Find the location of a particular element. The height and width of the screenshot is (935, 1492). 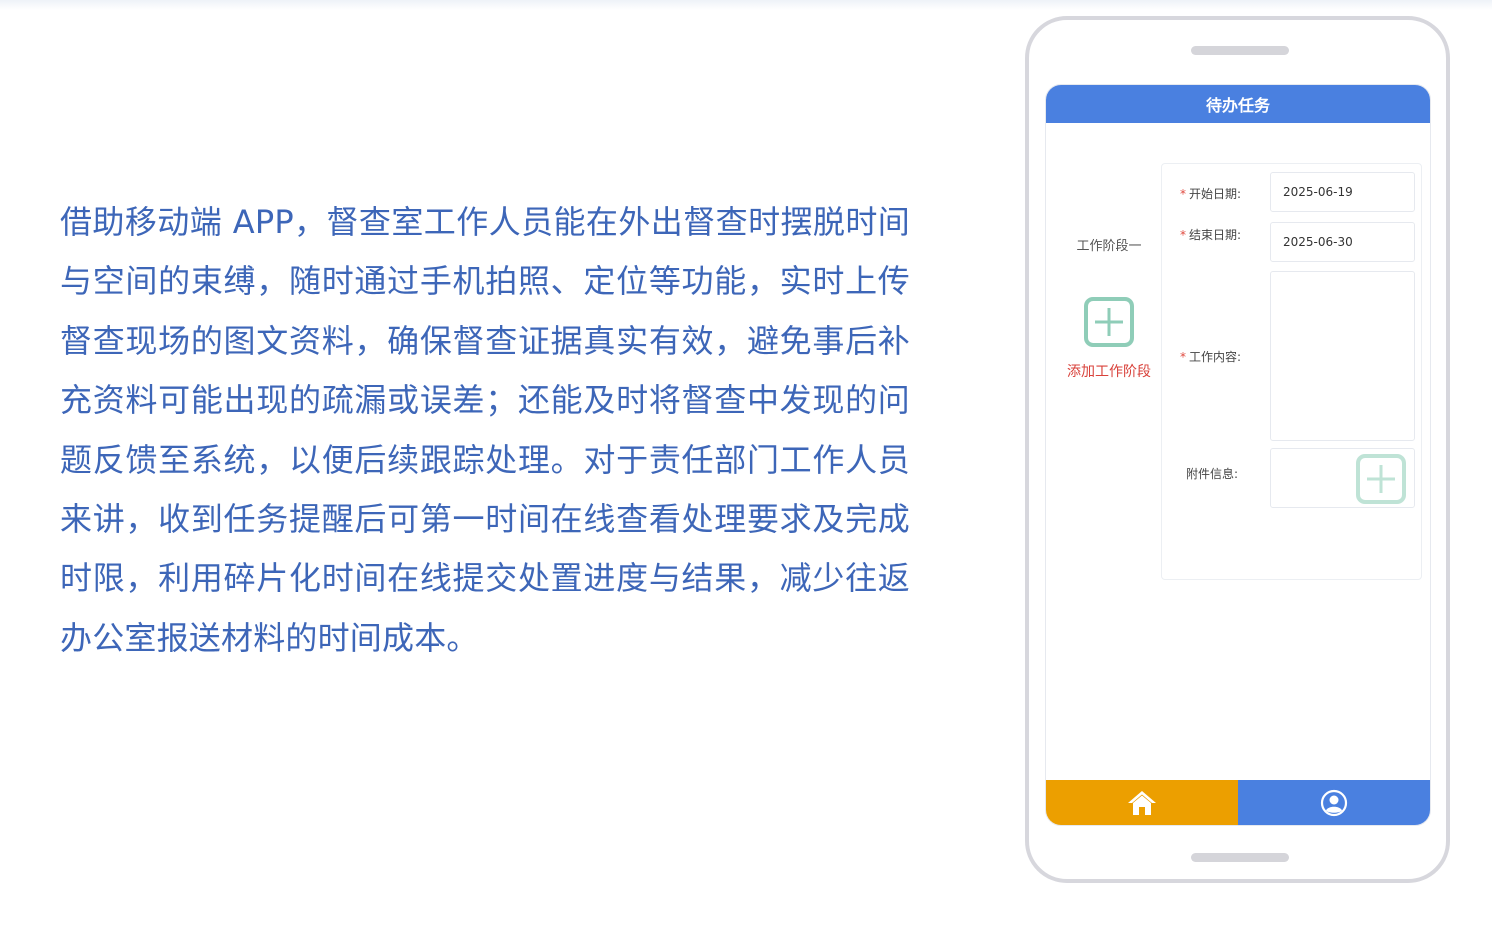

home-icon is located at coordinates (1142, 803).